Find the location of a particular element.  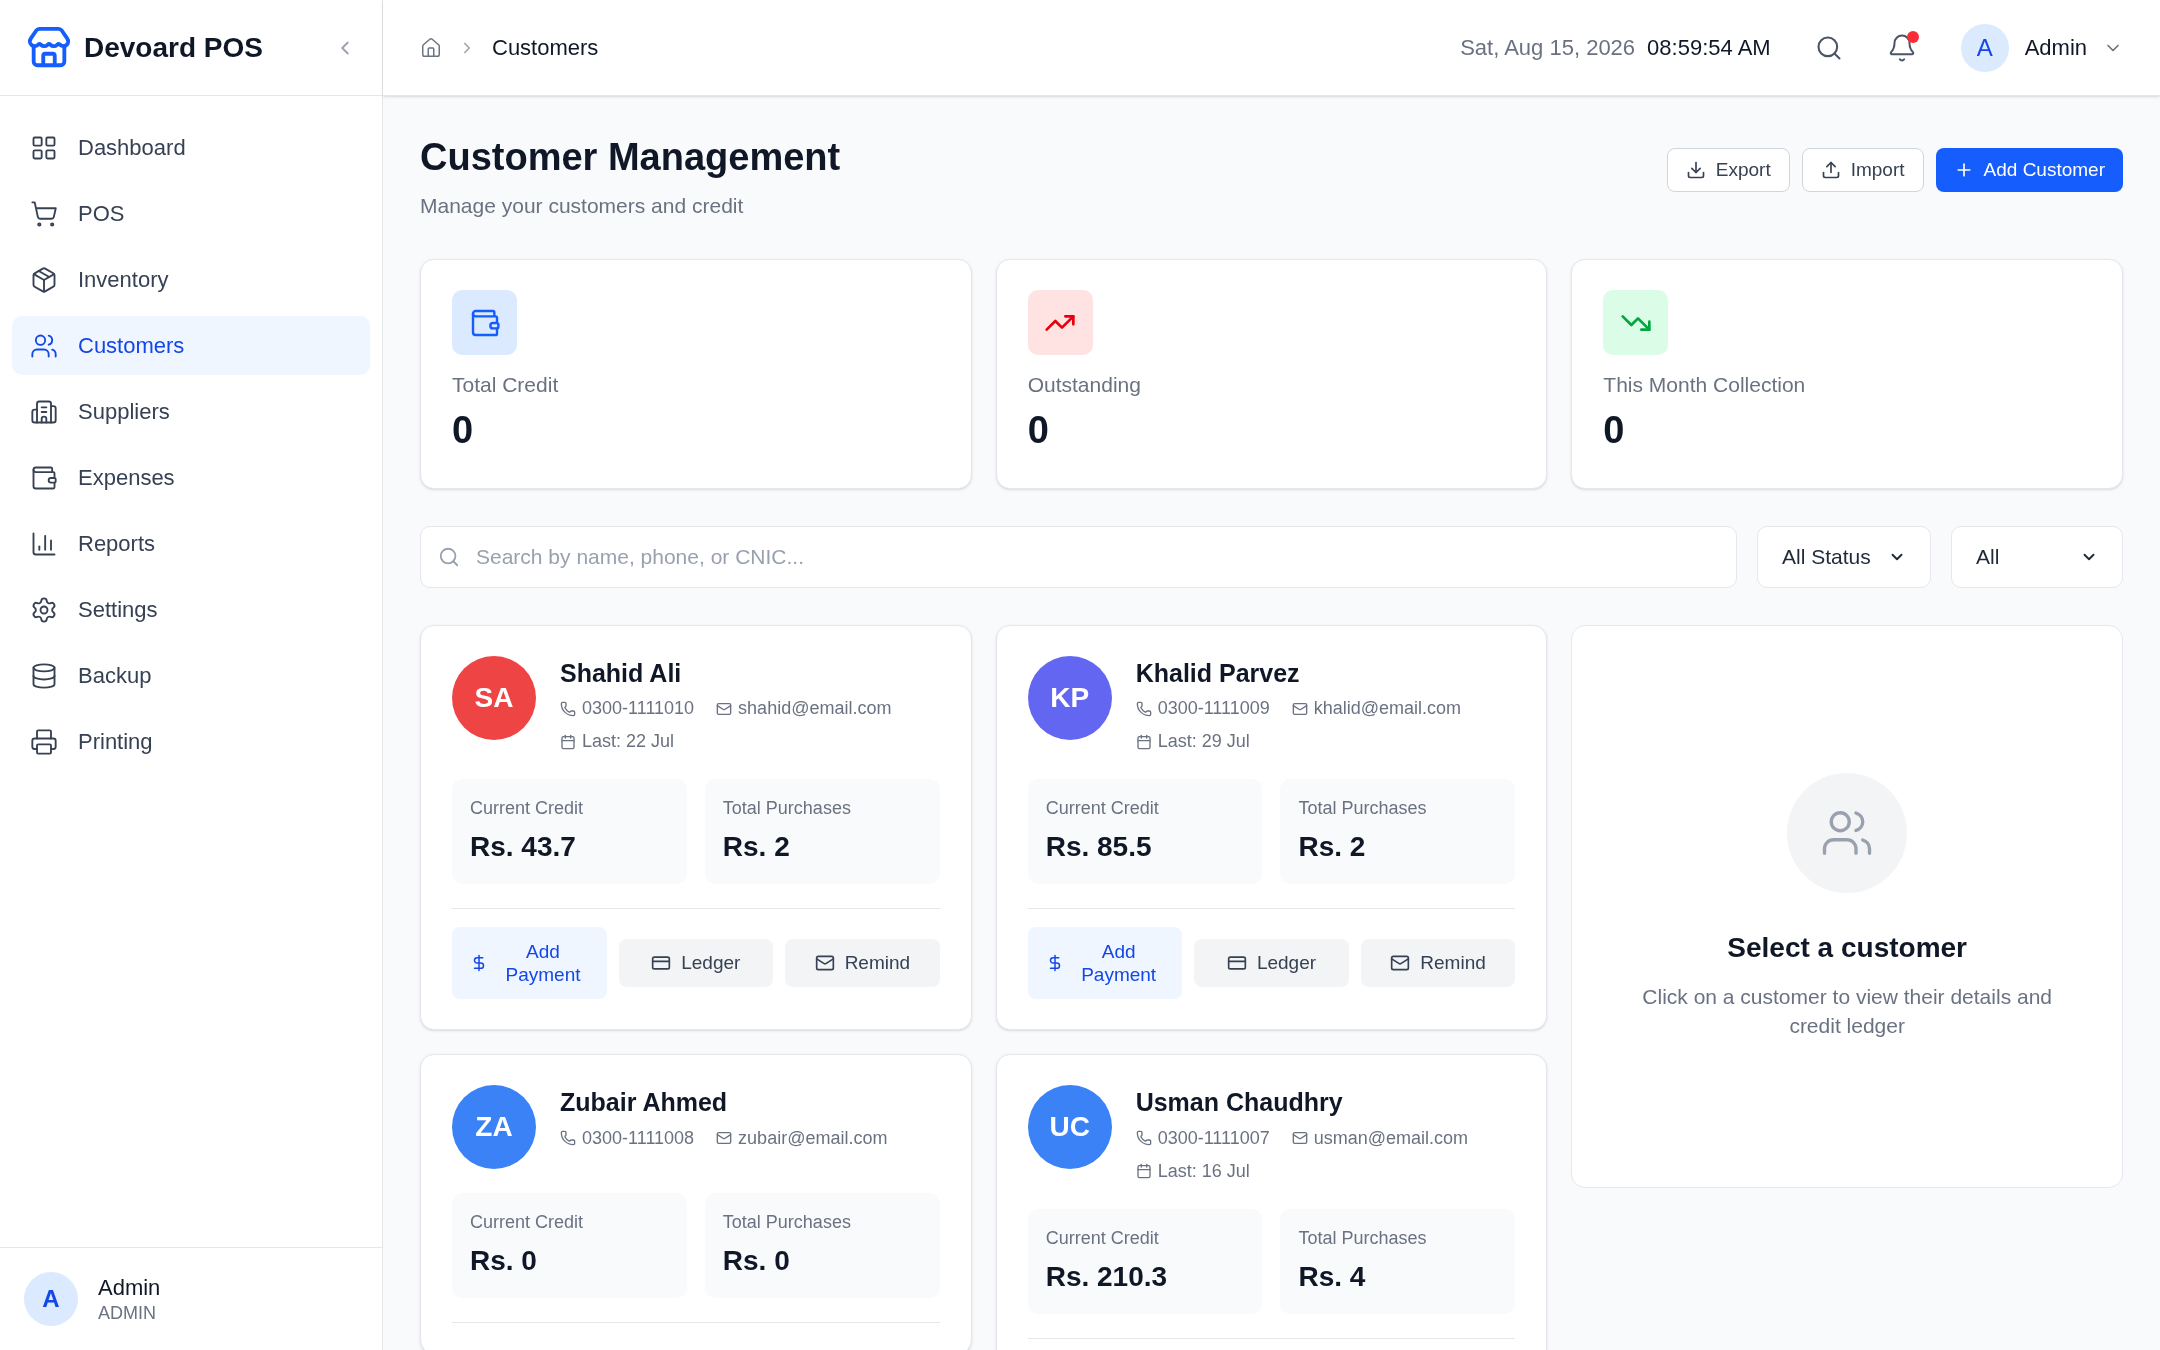

type-select: All is located at coordinates (2037, 557).